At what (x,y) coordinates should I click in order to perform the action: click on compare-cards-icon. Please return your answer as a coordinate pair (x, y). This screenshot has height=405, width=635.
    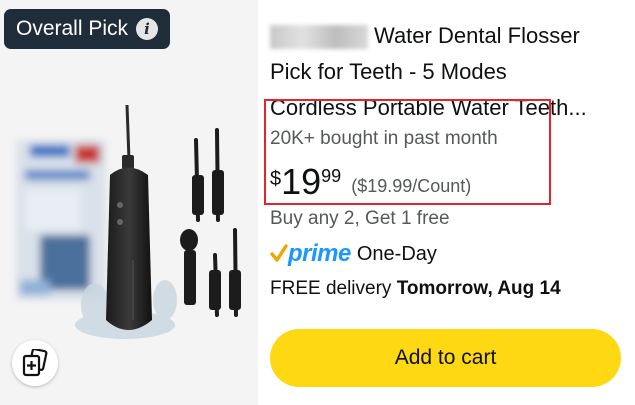
    Looking at the image, I should click on (35, 363).